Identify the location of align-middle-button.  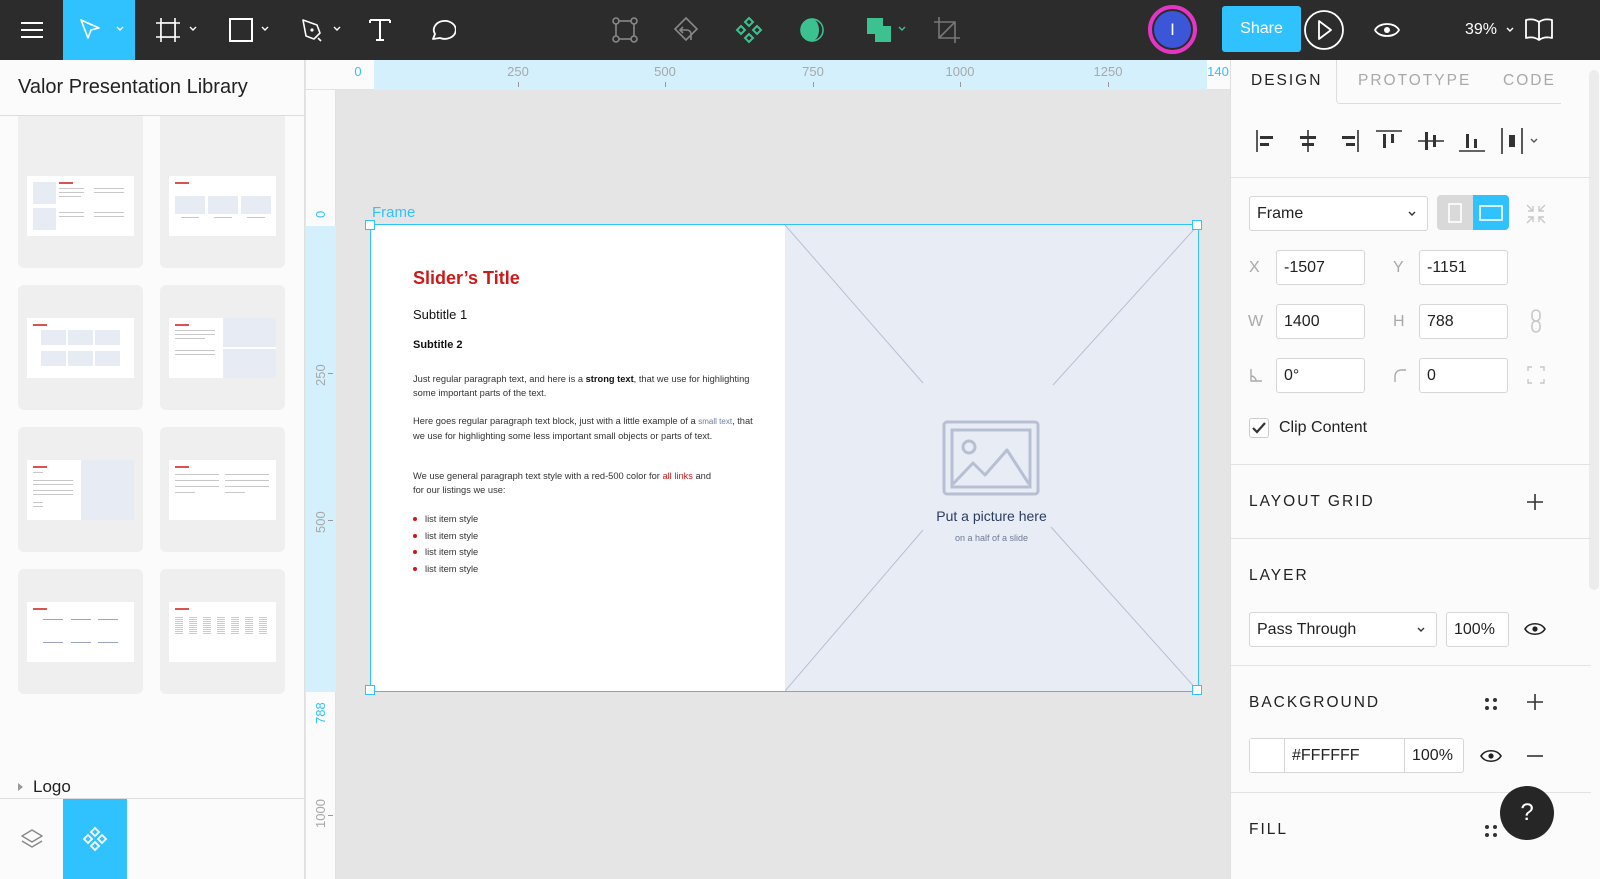
(1431, 141).